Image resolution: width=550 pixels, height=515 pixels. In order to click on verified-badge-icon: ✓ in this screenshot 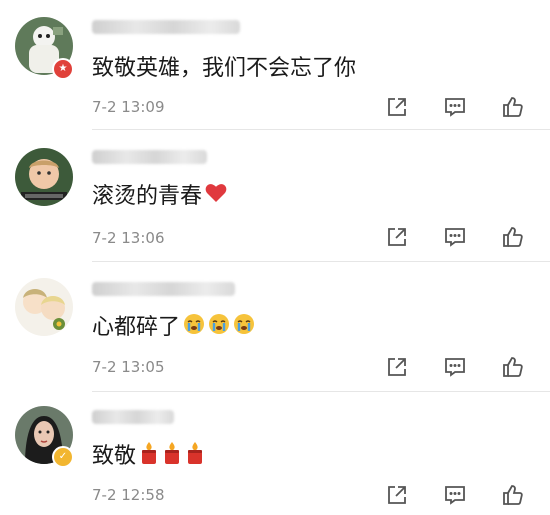, I will do `click(63, 457)`.